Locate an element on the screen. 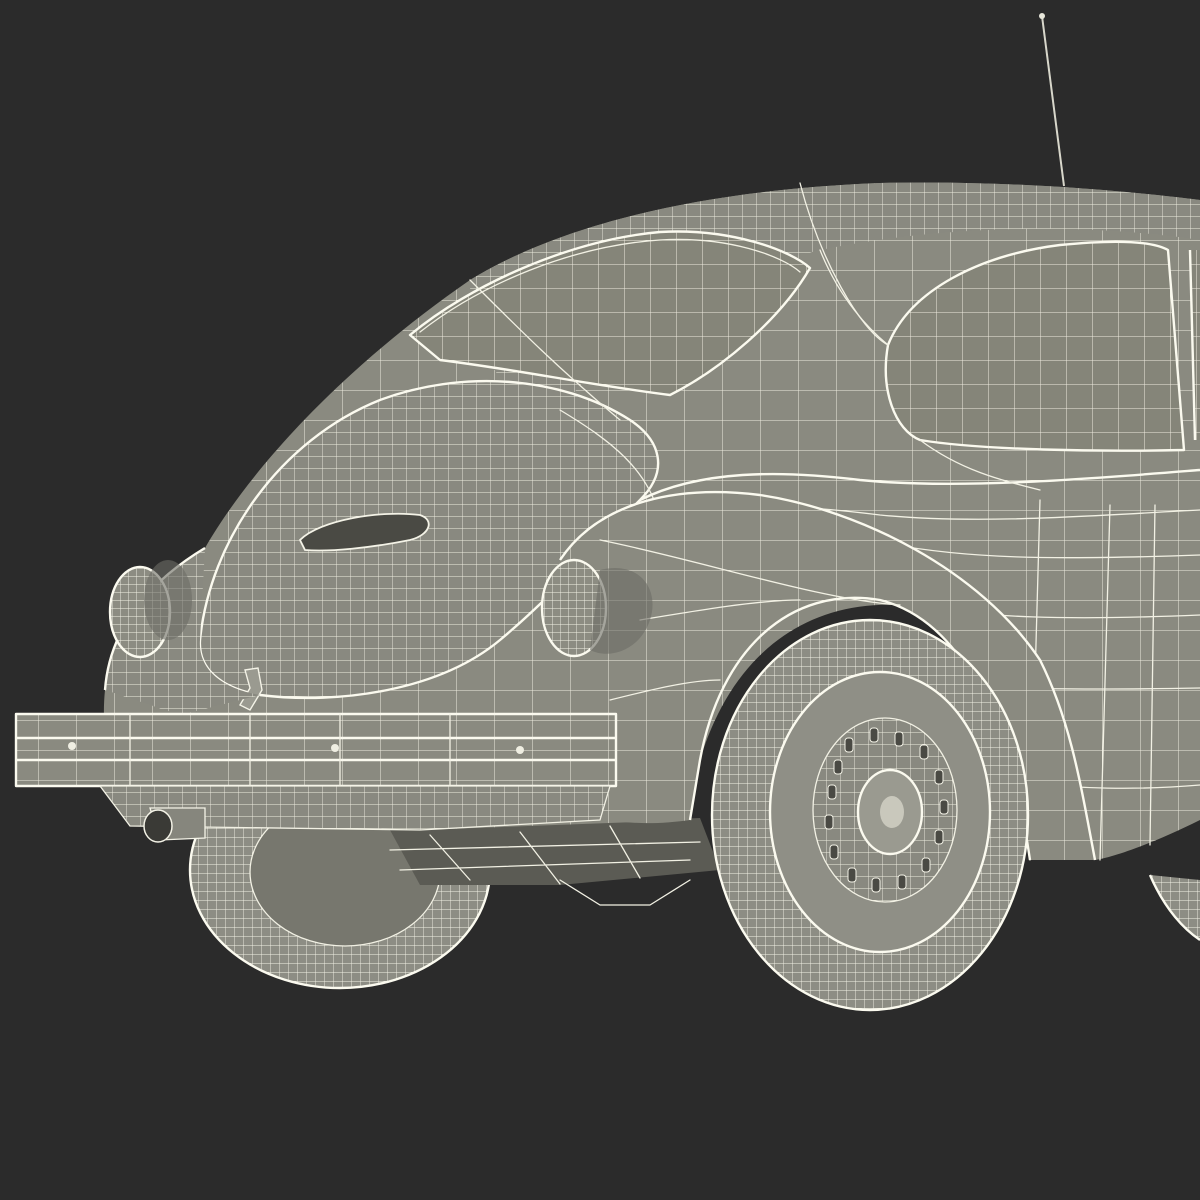 This screenshot has width=1200, height=1200. tail-light-right is located at coordinates (596, 608).